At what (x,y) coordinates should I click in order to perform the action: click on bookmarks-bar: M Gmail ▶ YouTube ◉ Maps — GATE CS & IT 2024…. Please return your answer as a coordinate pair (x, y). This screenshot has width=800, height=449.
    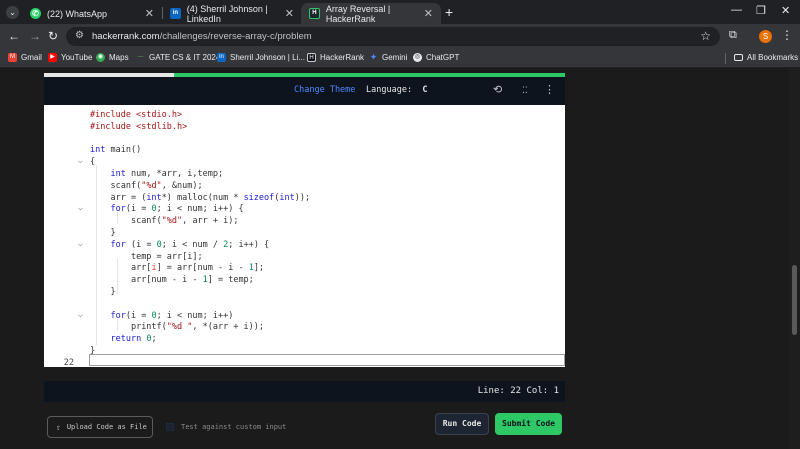
    Looking at the image, I should click on (400, 58).